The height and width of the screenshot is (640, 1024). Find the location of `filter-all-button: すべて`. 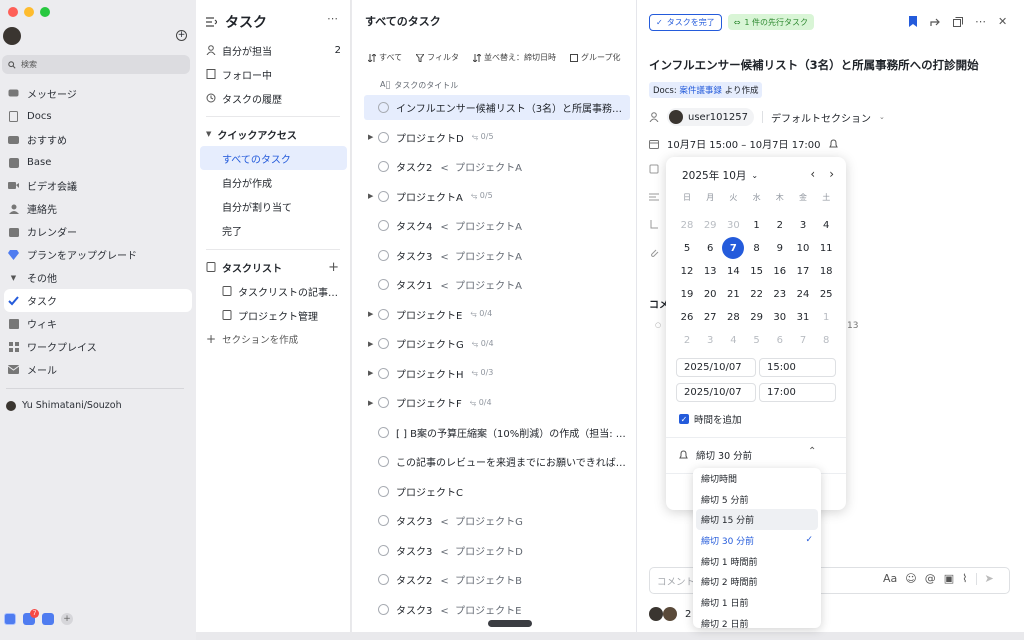

filter-all-button: すべて is located at coordinates (385, 57).